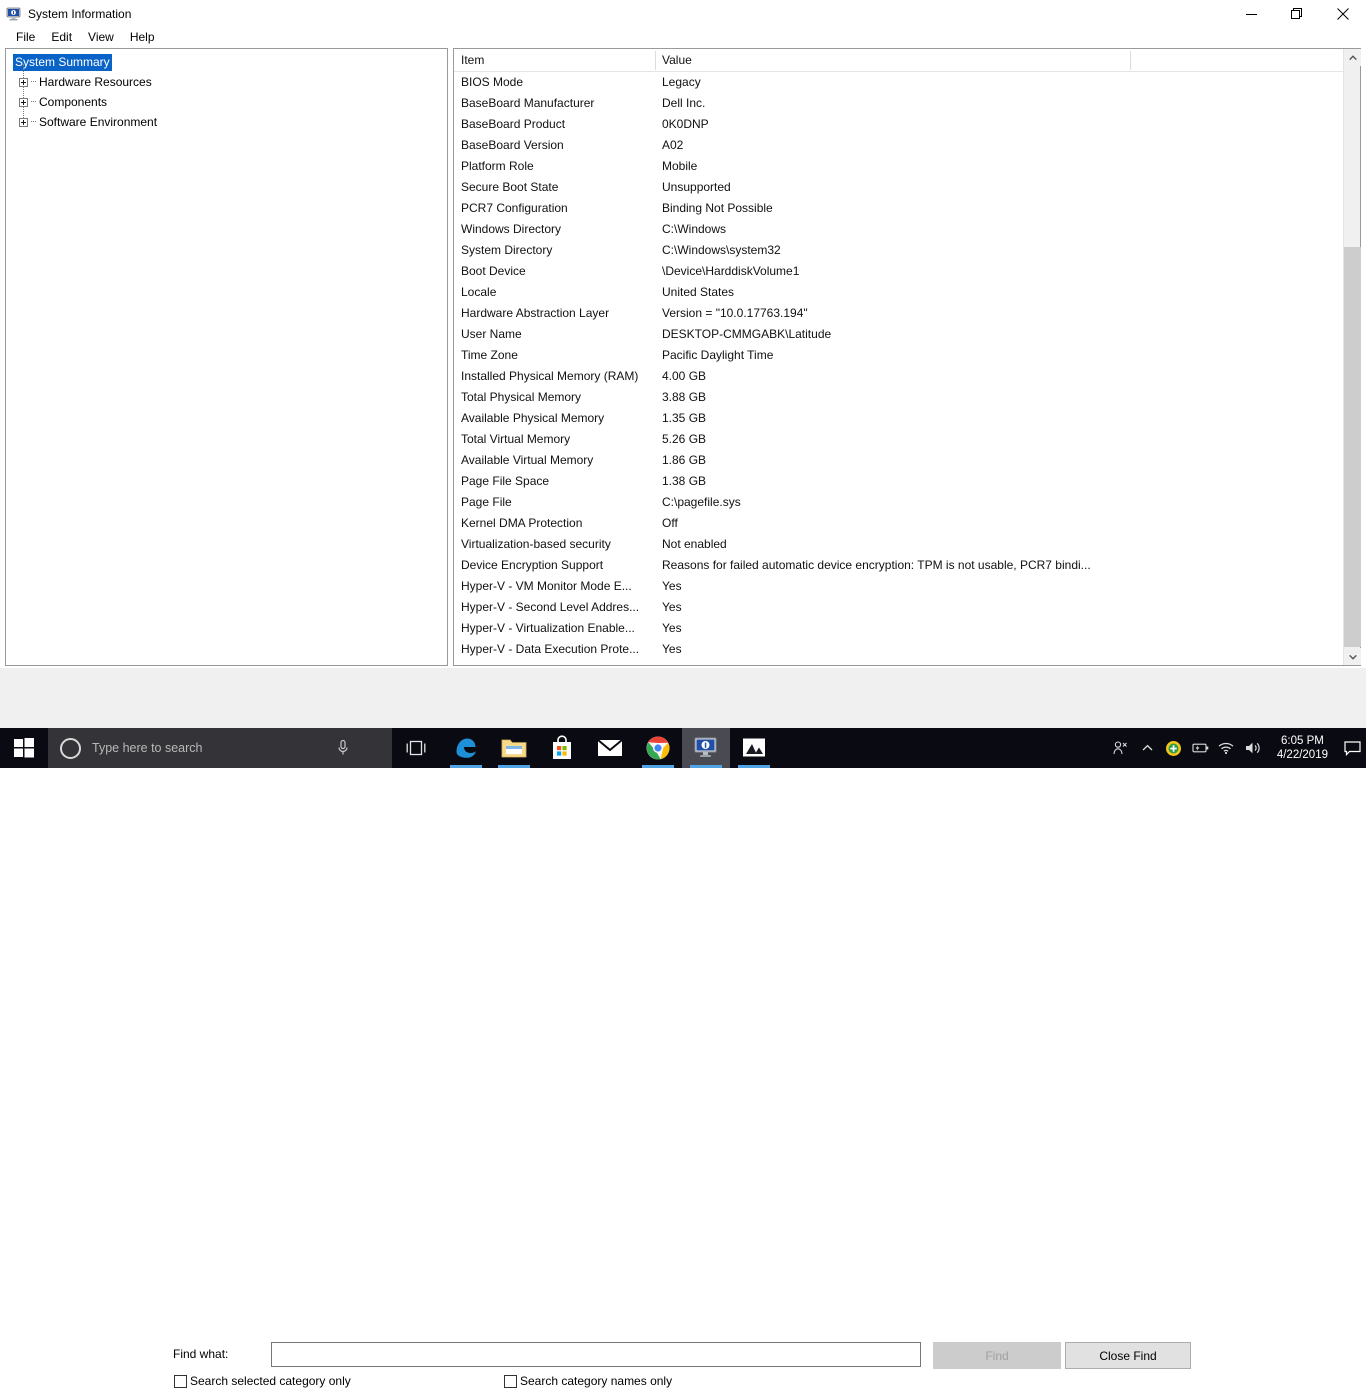  What do you see at coordinates (899, 649) in the screenshot?
I see `table-row: Hyper-V - Data Execution Prote... Yes` at bounding box center [899, 649].